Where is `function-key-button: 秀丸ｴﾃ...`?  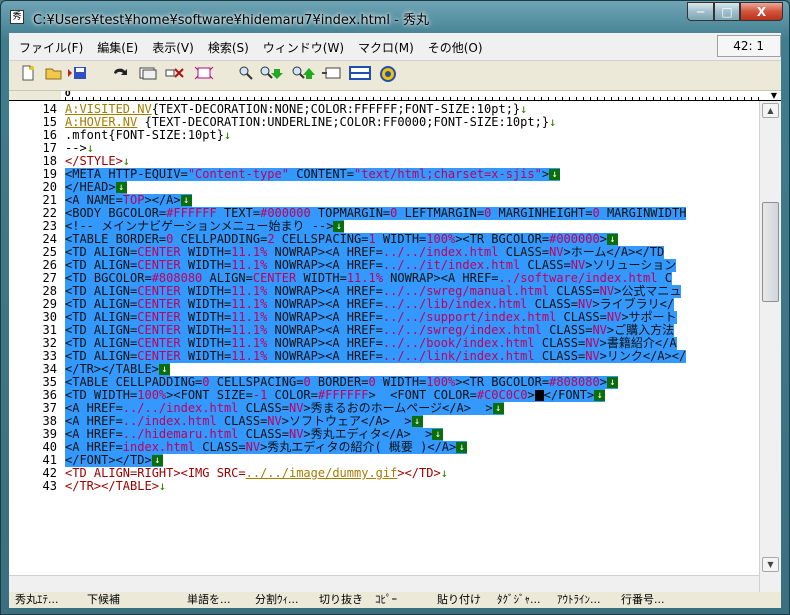 function-key-button: 秀丸ｴﾃ... is located at coordinates (40, 600).